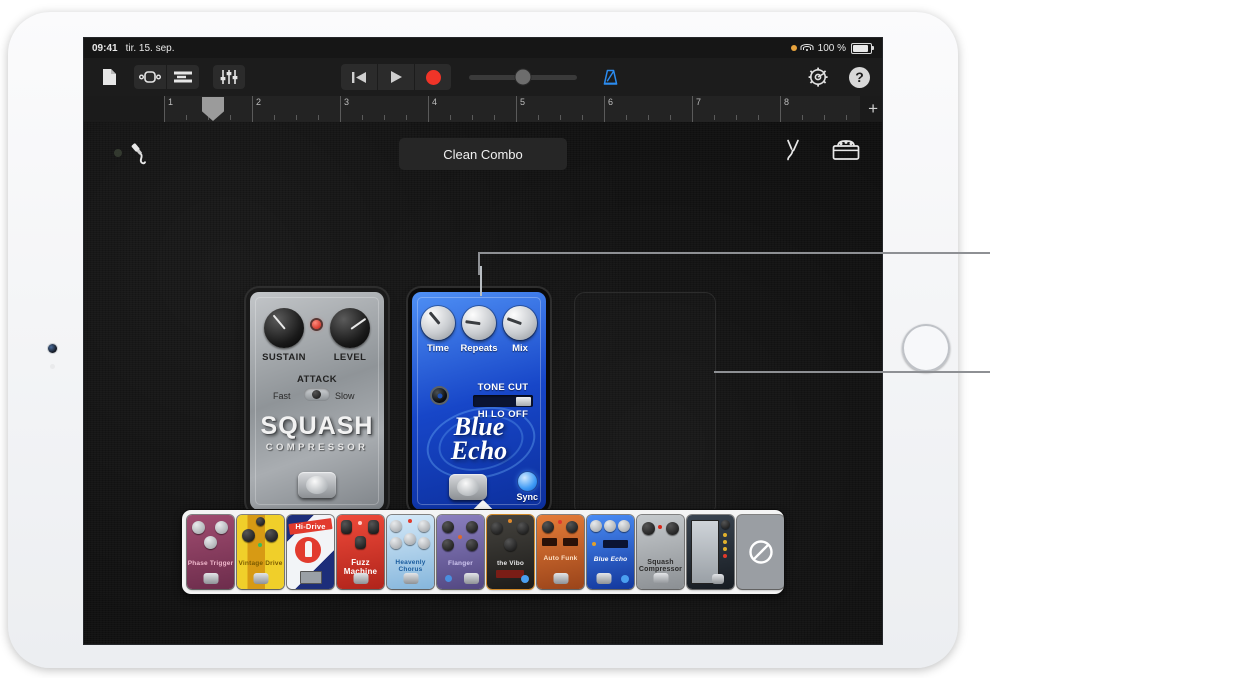 Image resolution: width=1245 pixels, height=678 pixels. I want to click on ruler-bar-number: 7, so click(699, 102).